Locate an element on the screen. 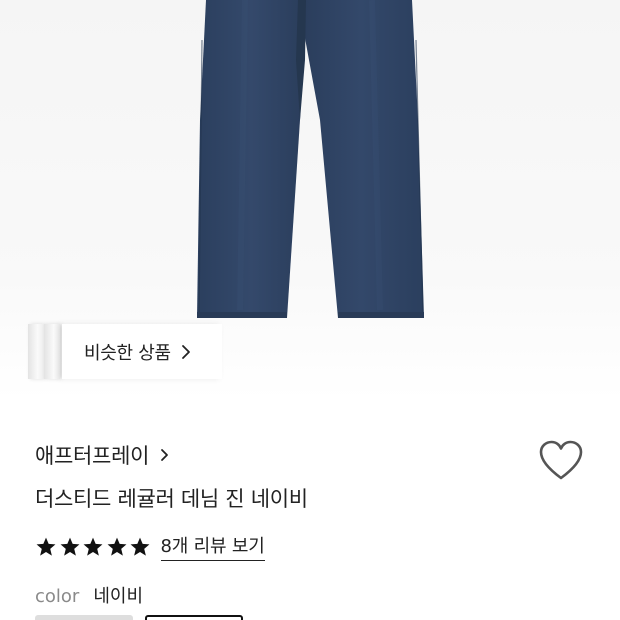 This screenshot has height=620, width=620. review-link: 8개 리뷰 보기 is located at coordinates (212, 546).